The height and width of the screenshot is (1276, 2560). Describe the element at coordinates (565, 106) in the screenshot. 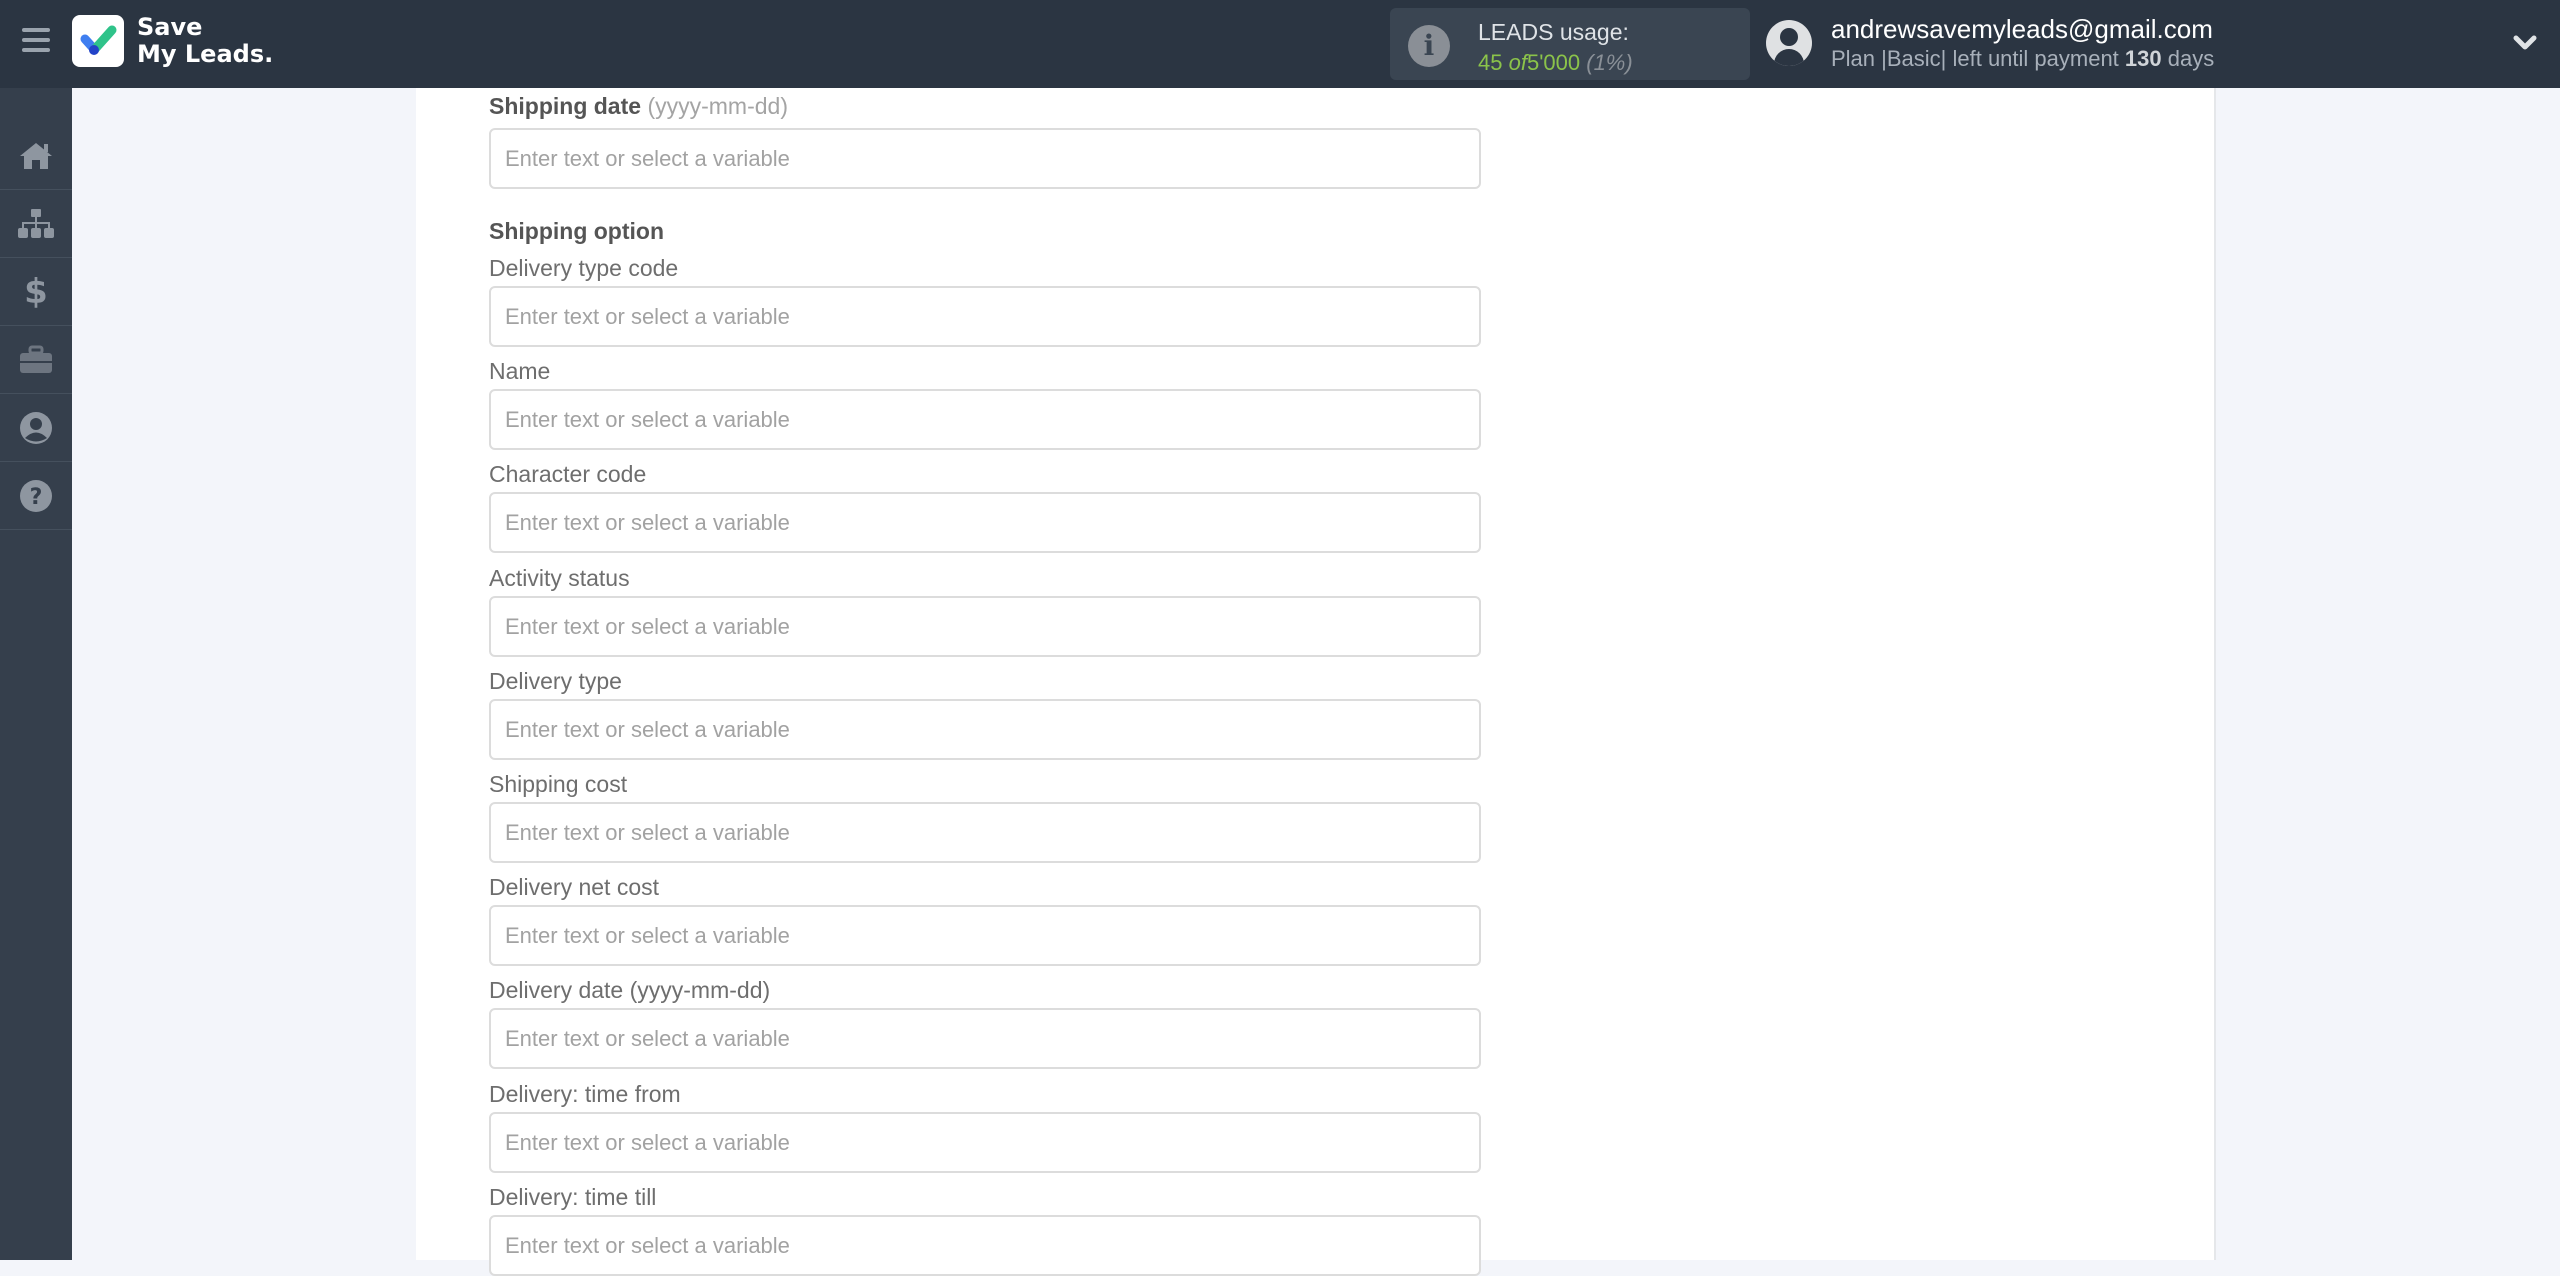

I see `shipping-date-label-text: Shipping date` at that location.